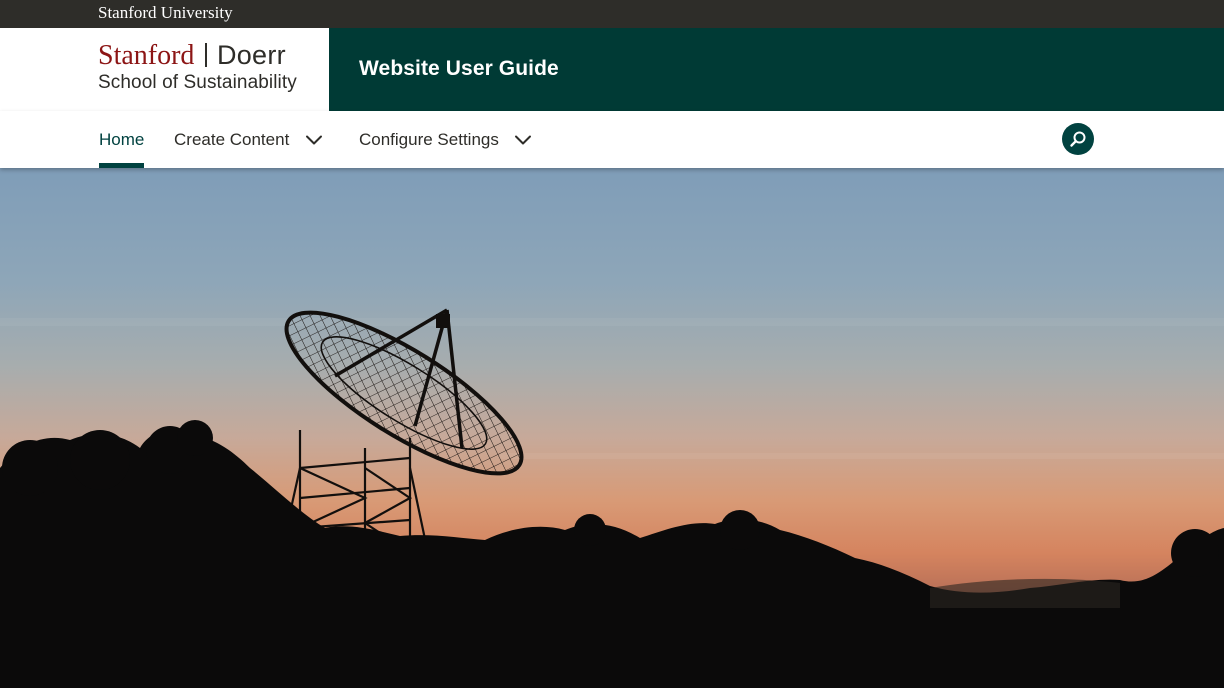 The width and height of the screenshot is (1224, 688). I want to click on nav-item-create-content: Create Content, so click(231, 139).